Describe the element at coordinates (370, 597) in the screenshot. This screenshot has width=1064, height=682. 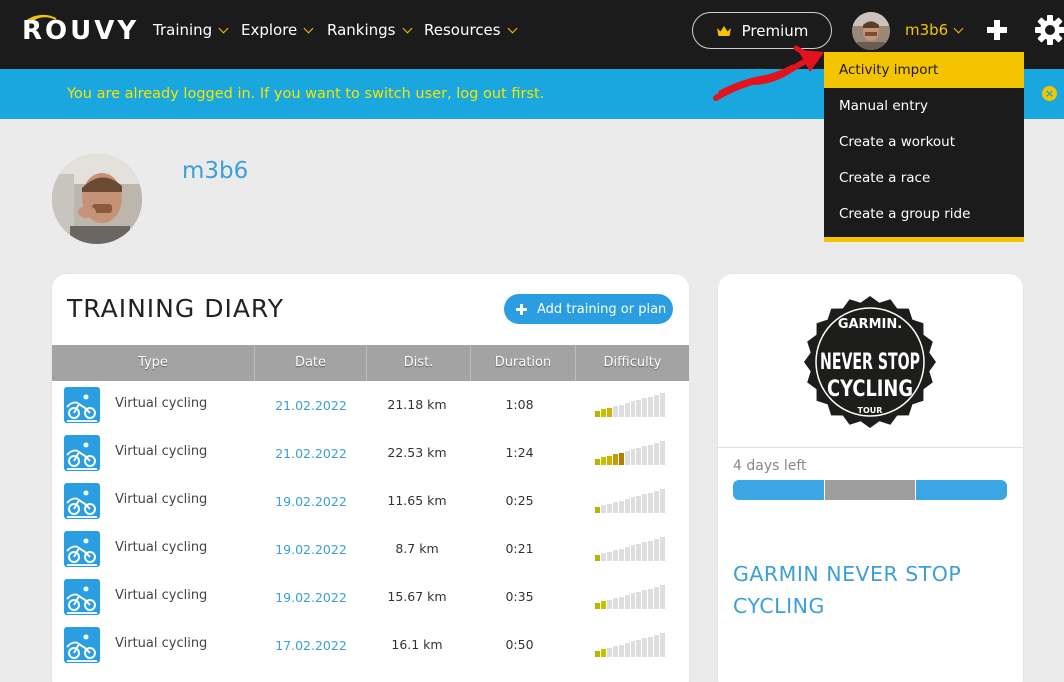
I see `table-row: Virtual cycling 19.02.2022 15.67 km 0:35` at that location.